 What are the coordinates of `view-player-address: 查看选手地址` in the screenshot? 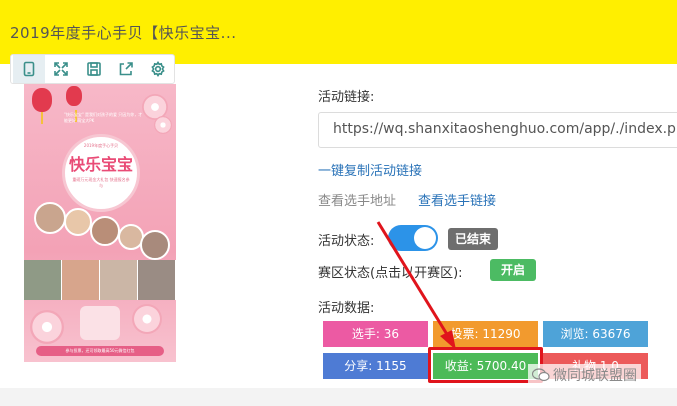 It's located at (357, 201).